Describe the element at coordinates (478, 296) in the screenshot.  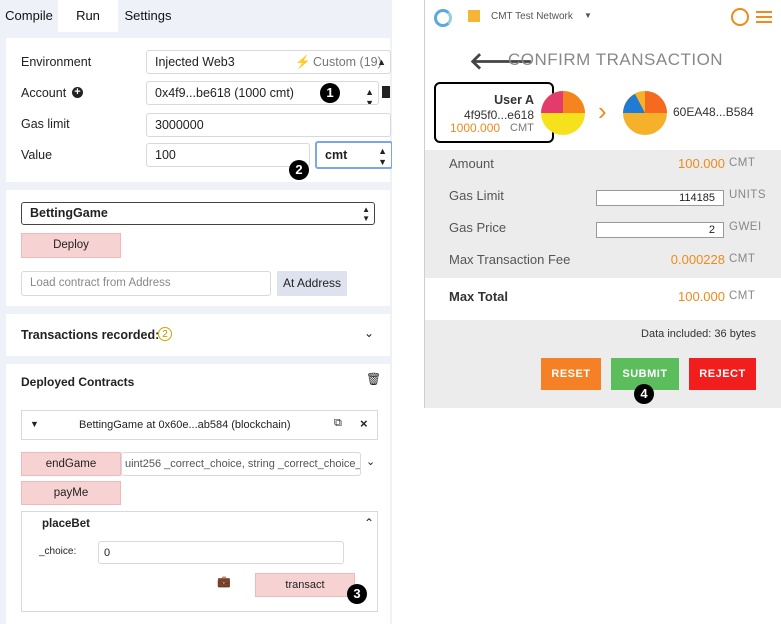
I see `max-total-label: Max Total` at that location.